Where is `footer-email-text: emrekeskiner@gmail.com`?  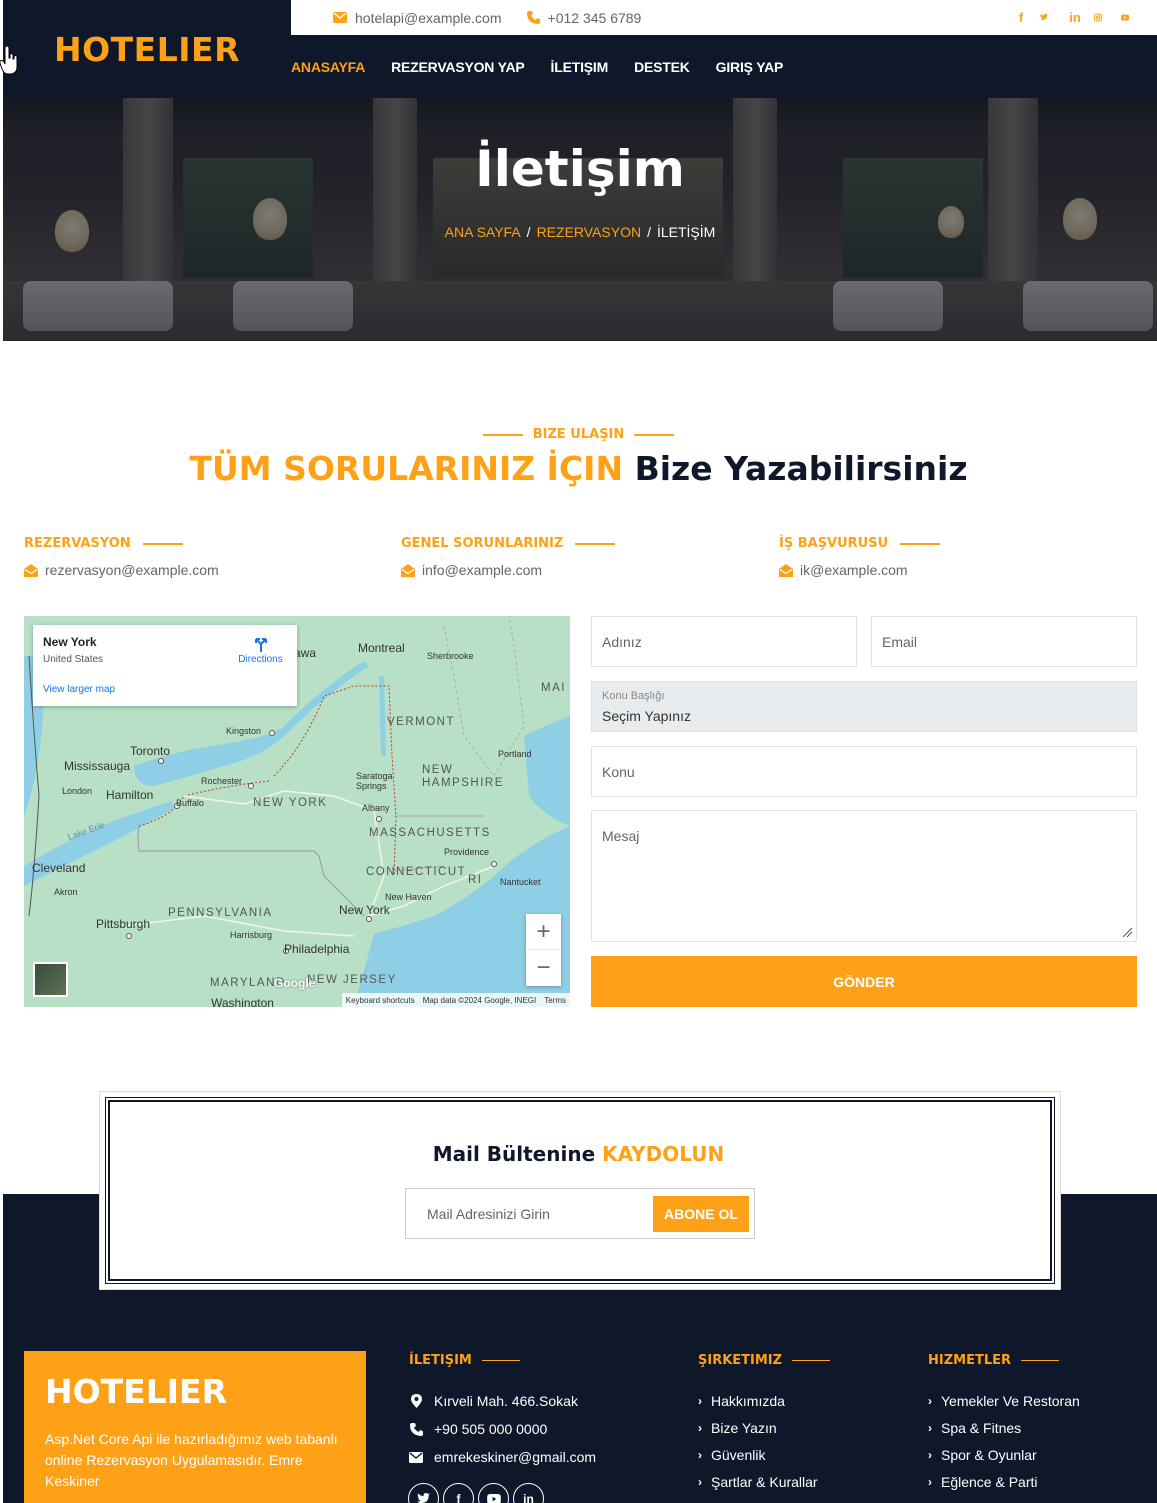
footer-email-text: emrekeskiner@gmail.com is located at coordinates (515, 1457).